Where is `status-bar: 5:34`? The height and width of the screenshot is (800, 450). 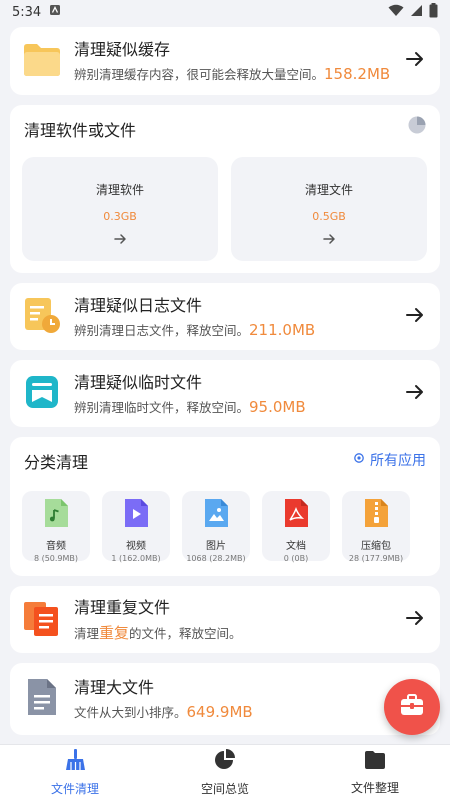 status-bar: 5:34 is located at coordinates (225, 12).